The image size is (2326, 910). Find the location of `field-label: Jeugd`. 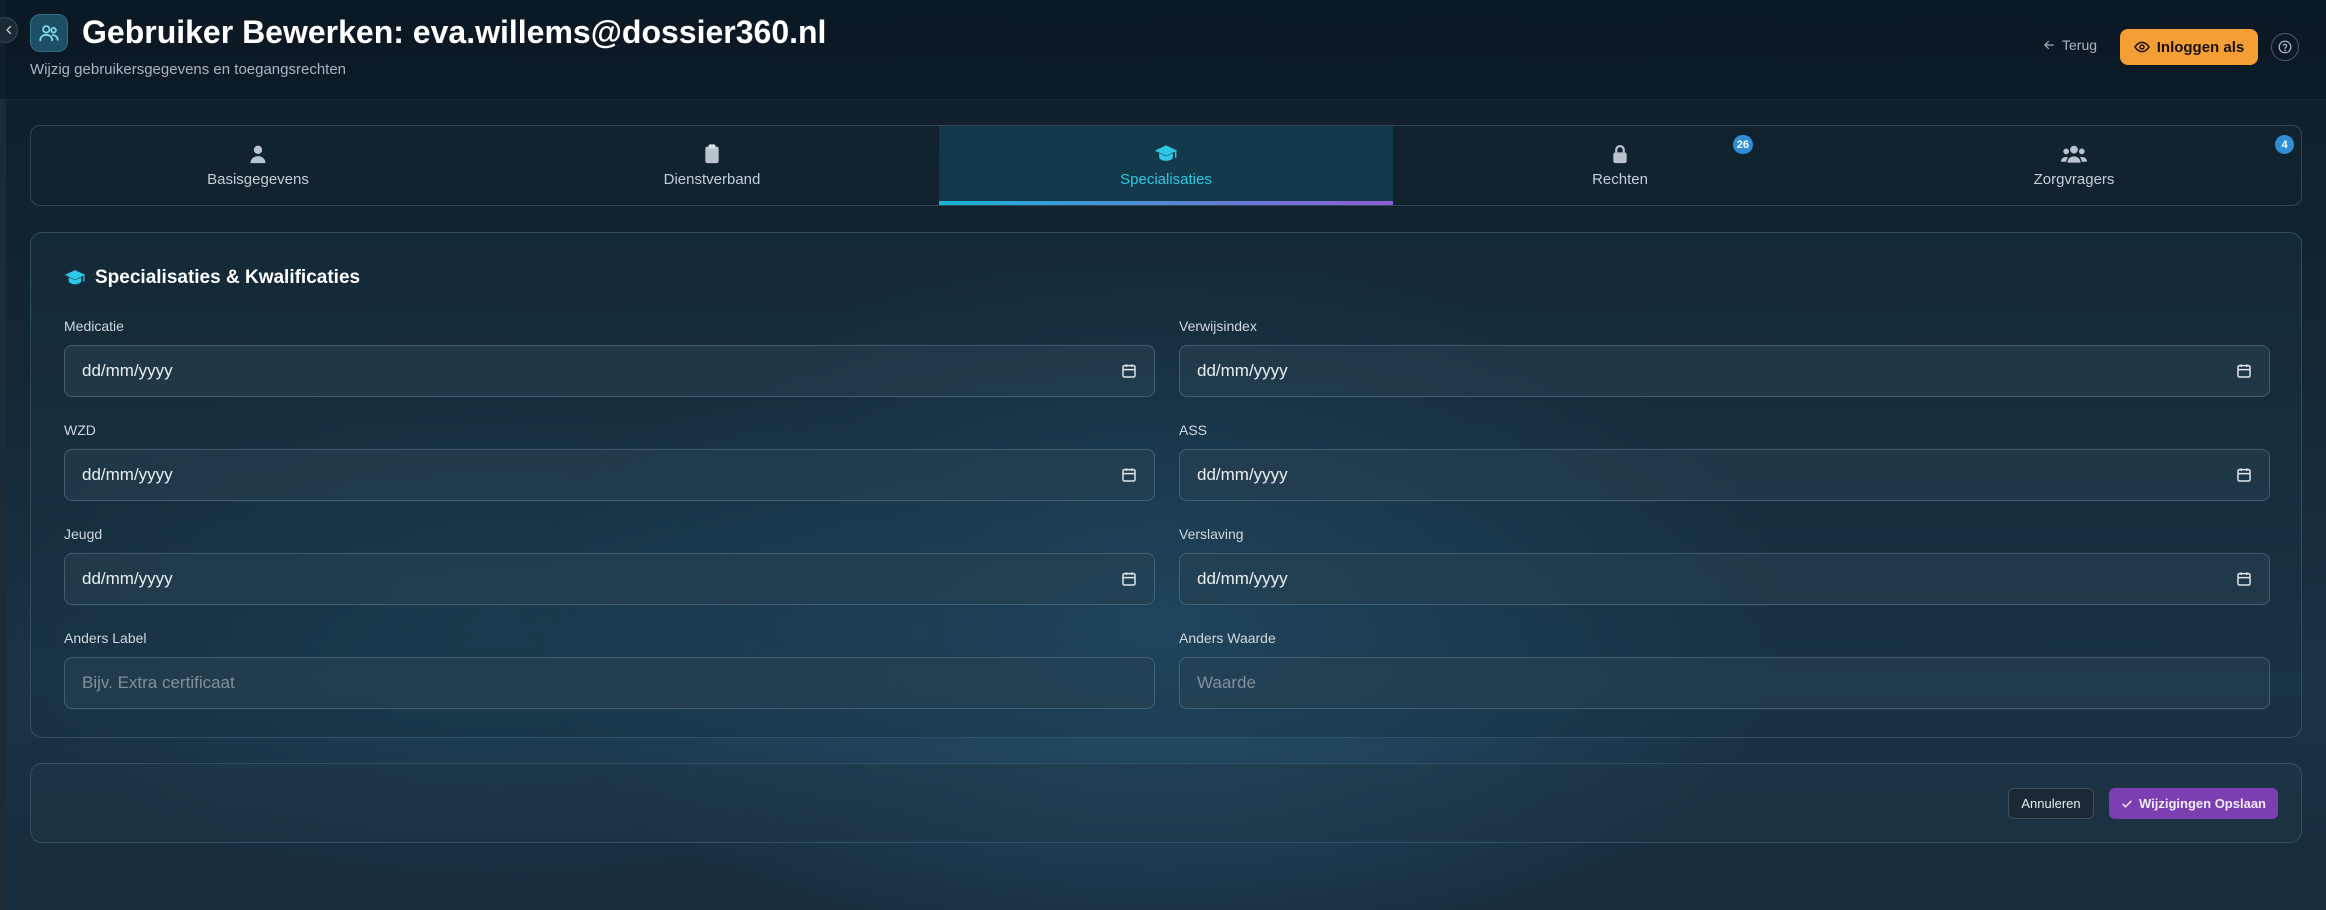

field-label: Jeugd is located at coordinates (83, 534).